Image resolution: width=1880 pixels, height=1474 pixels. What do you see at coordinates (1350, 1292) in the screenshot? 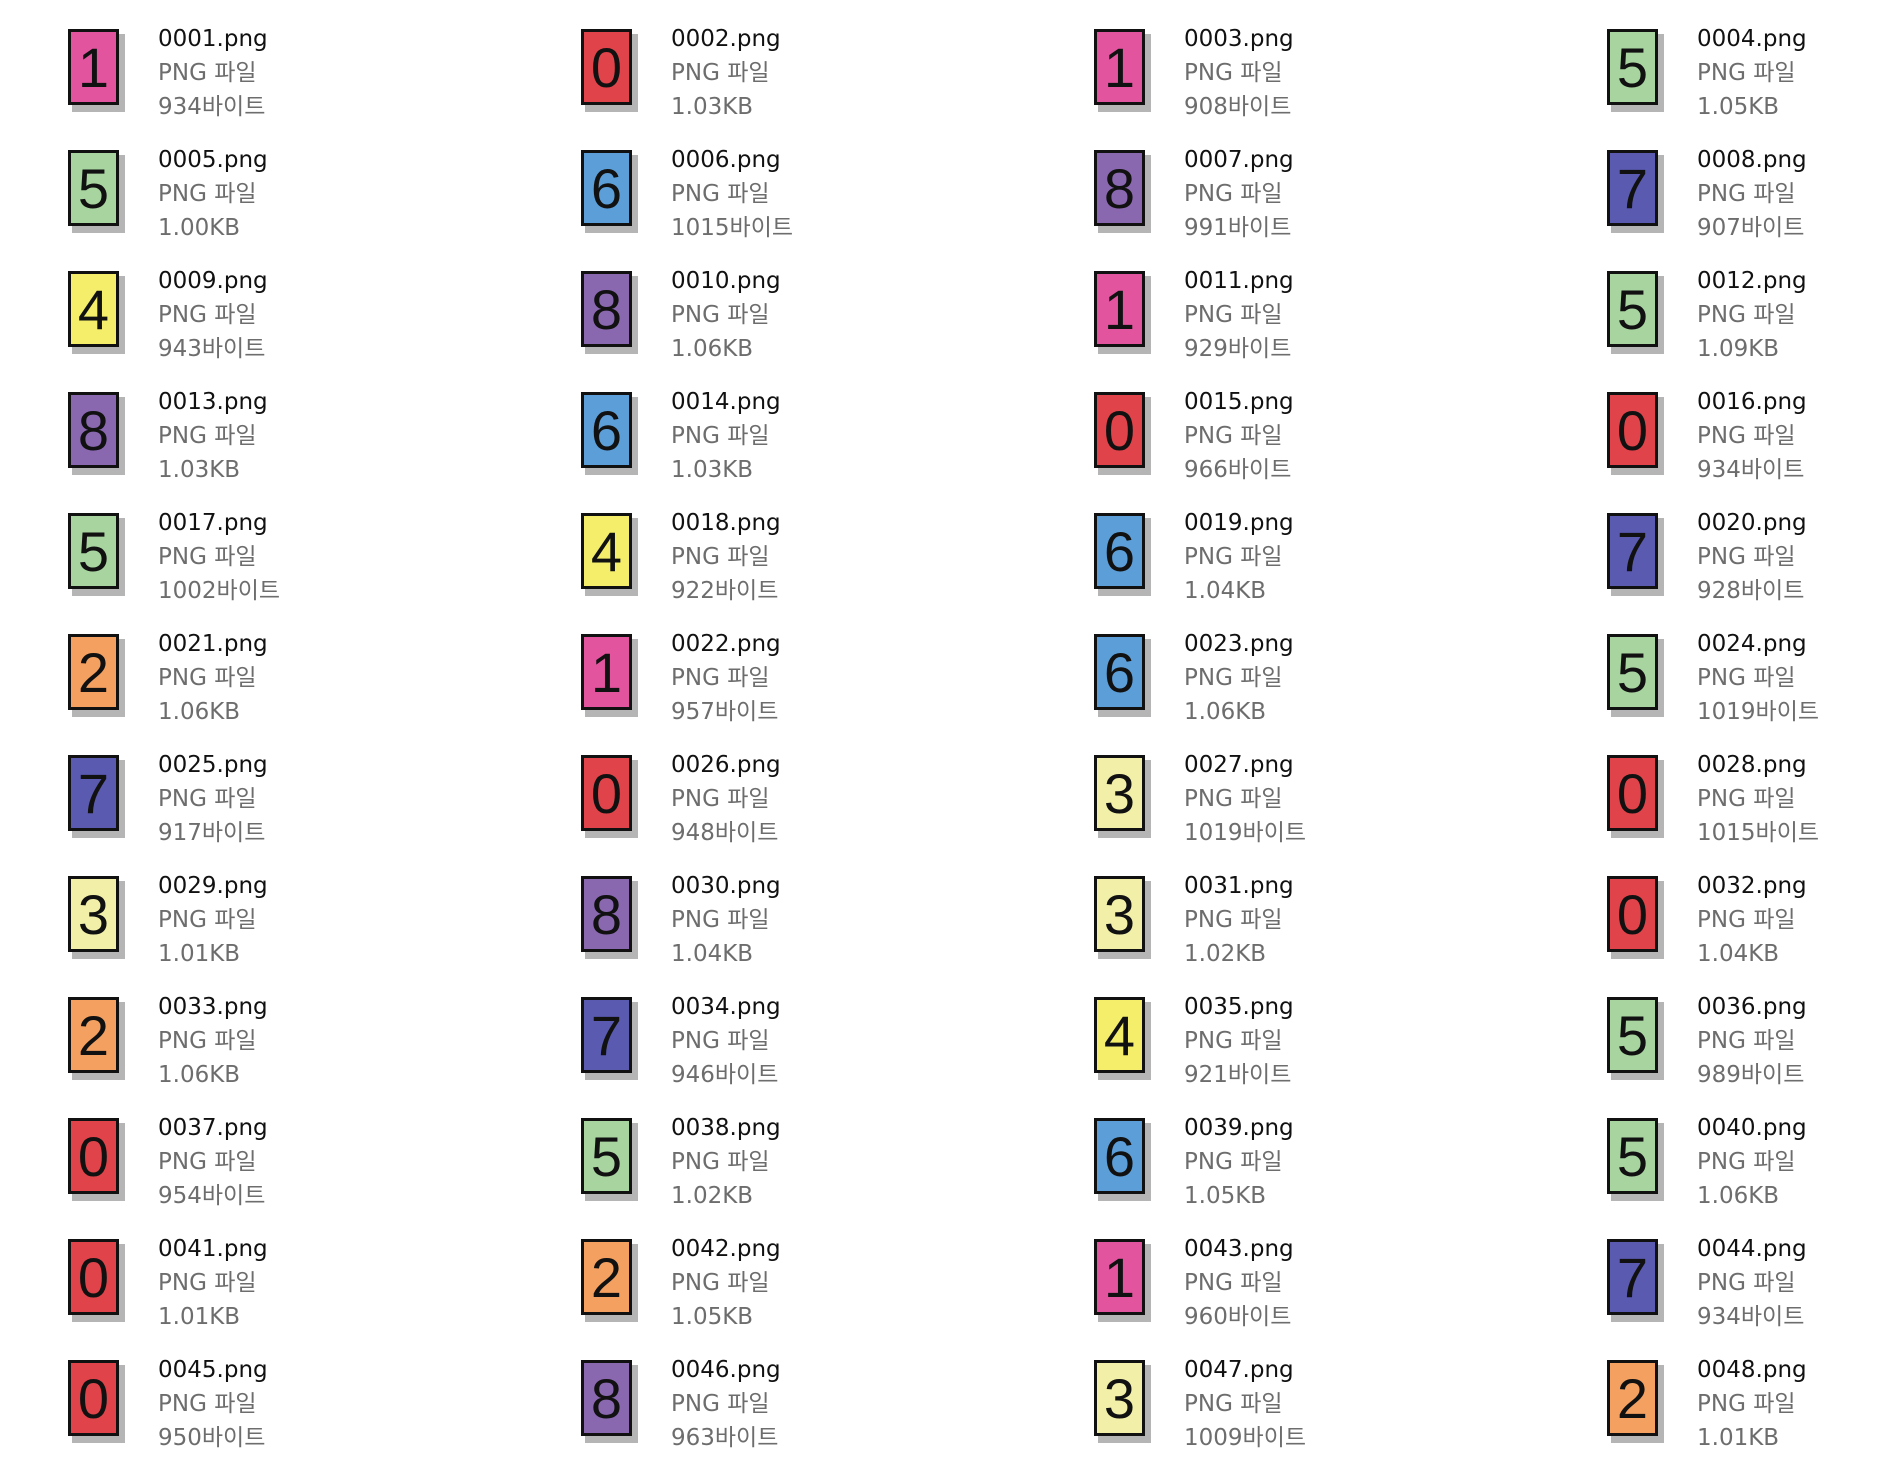
I see `file-item: 1 0043.png PNG 파일 960바이트` at bounding box center [1350, 1292].